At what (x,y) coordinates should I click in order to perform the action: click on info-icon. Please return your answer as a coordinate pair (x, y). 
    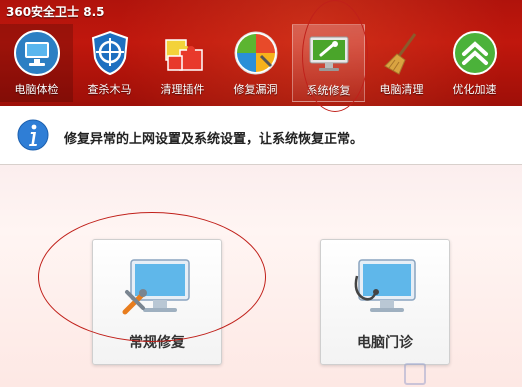
    Looking at the image, I should click on (33, 135).